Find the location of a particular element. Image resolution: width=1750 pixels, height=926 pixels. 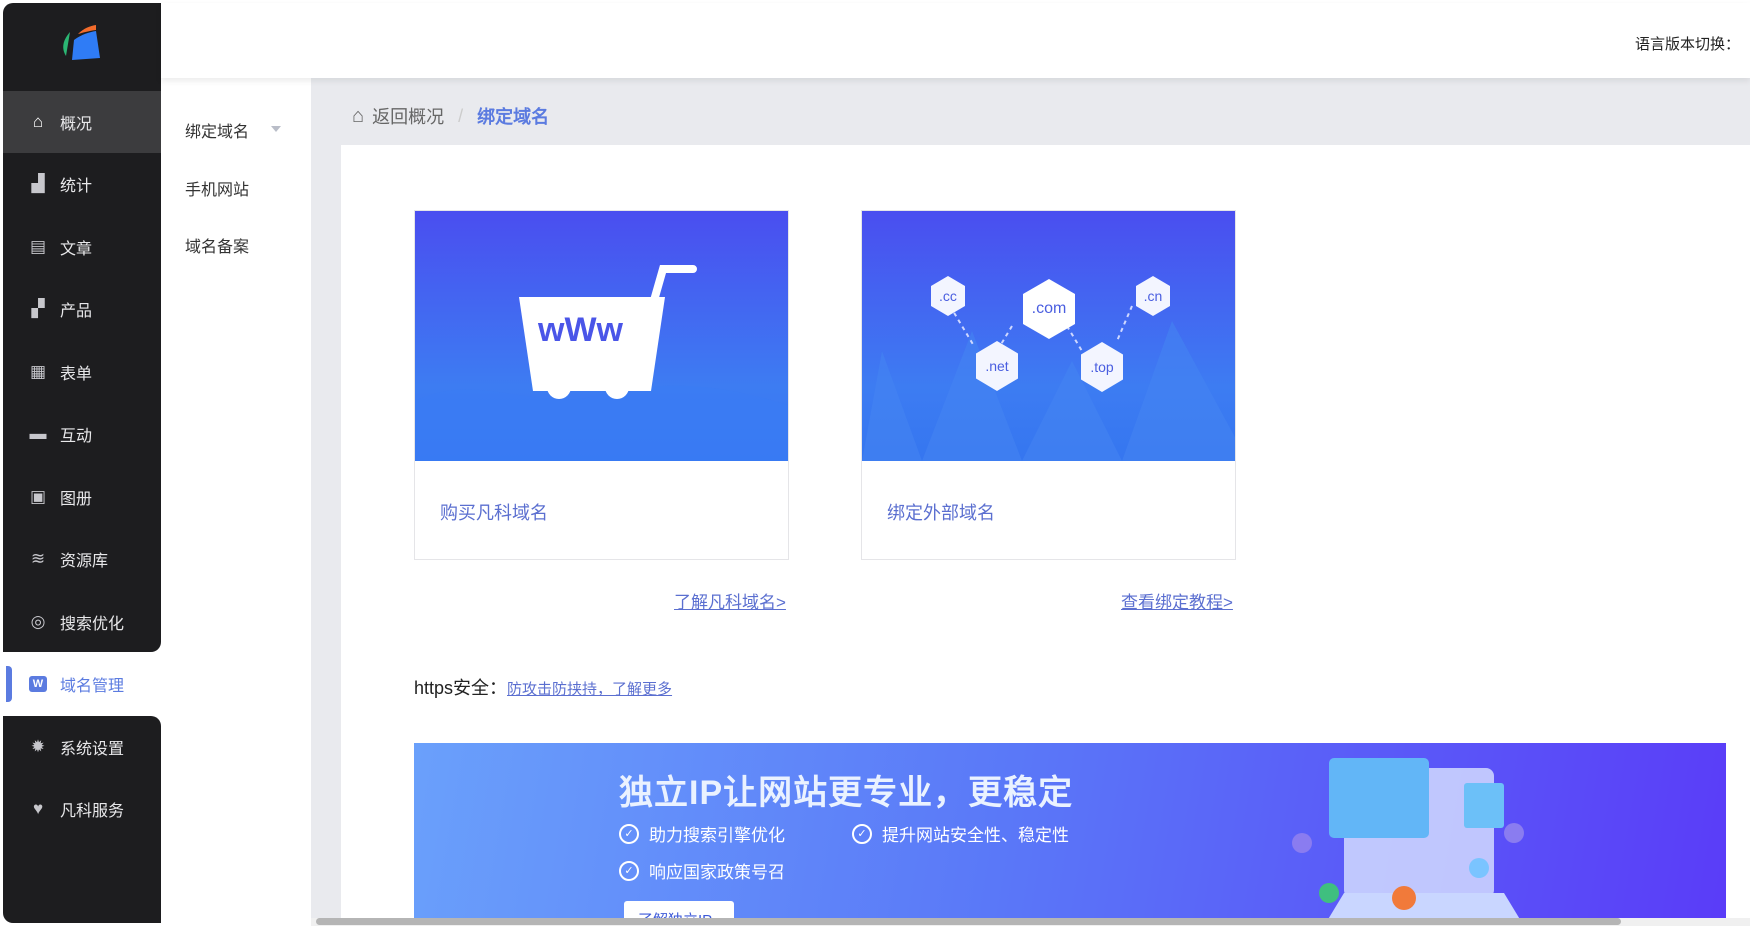

domain-hex-illustration: .cc .com .cn .net .top is located at coordinates (1048, 336).